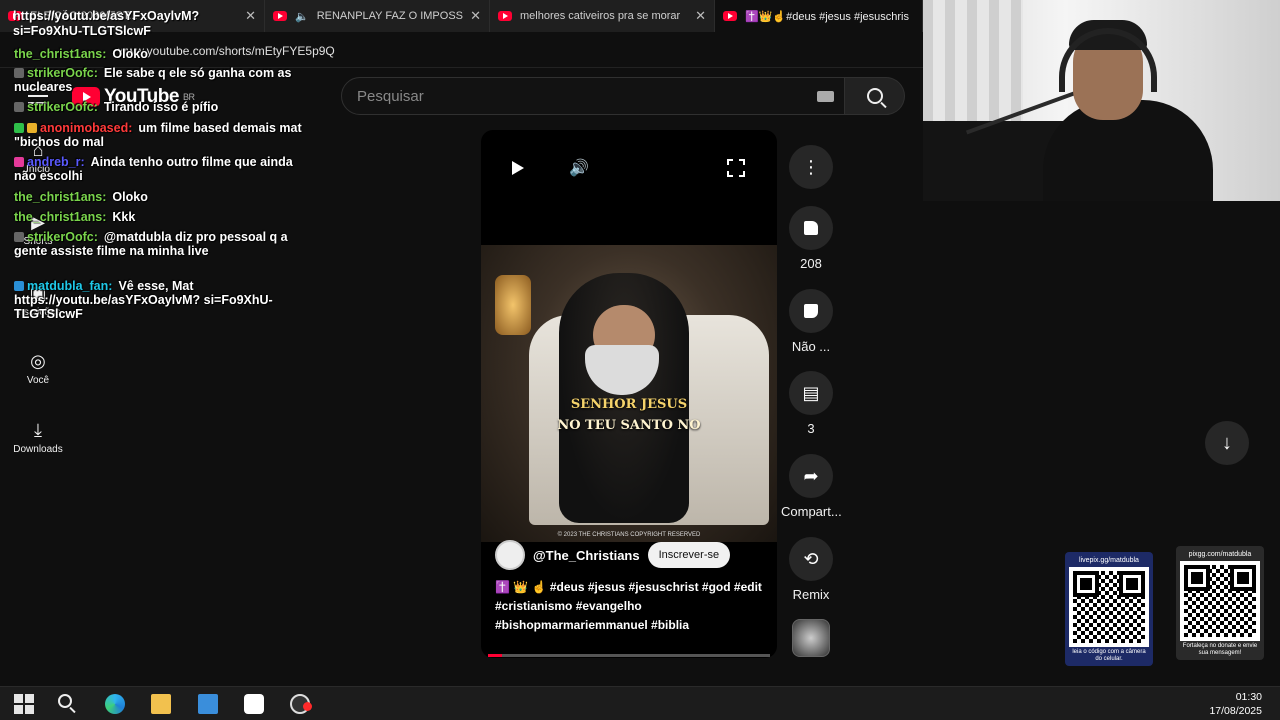 This screenshot has width=1280, height=720. Describe the element at coordinates (811, 263) in the screenshot. I see `like-count: 208` at that location.